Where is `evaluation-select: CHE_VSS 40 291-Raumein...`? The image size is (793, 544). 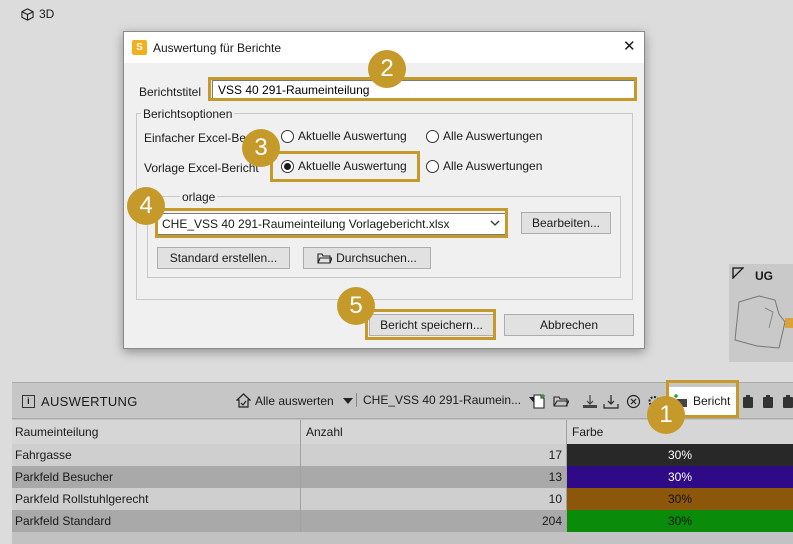
evaluation-select: CHE_VSS 40 291-Raumein... is located at coordinates (448, 400).